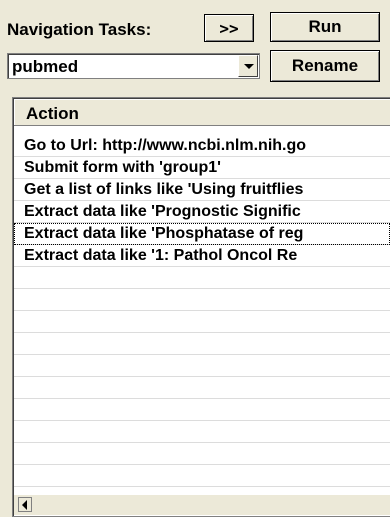 The image size is (390, 517). Describe the element at coordinates (52, 113) in the screenshot. I see `column-header-label: Action` at that location.